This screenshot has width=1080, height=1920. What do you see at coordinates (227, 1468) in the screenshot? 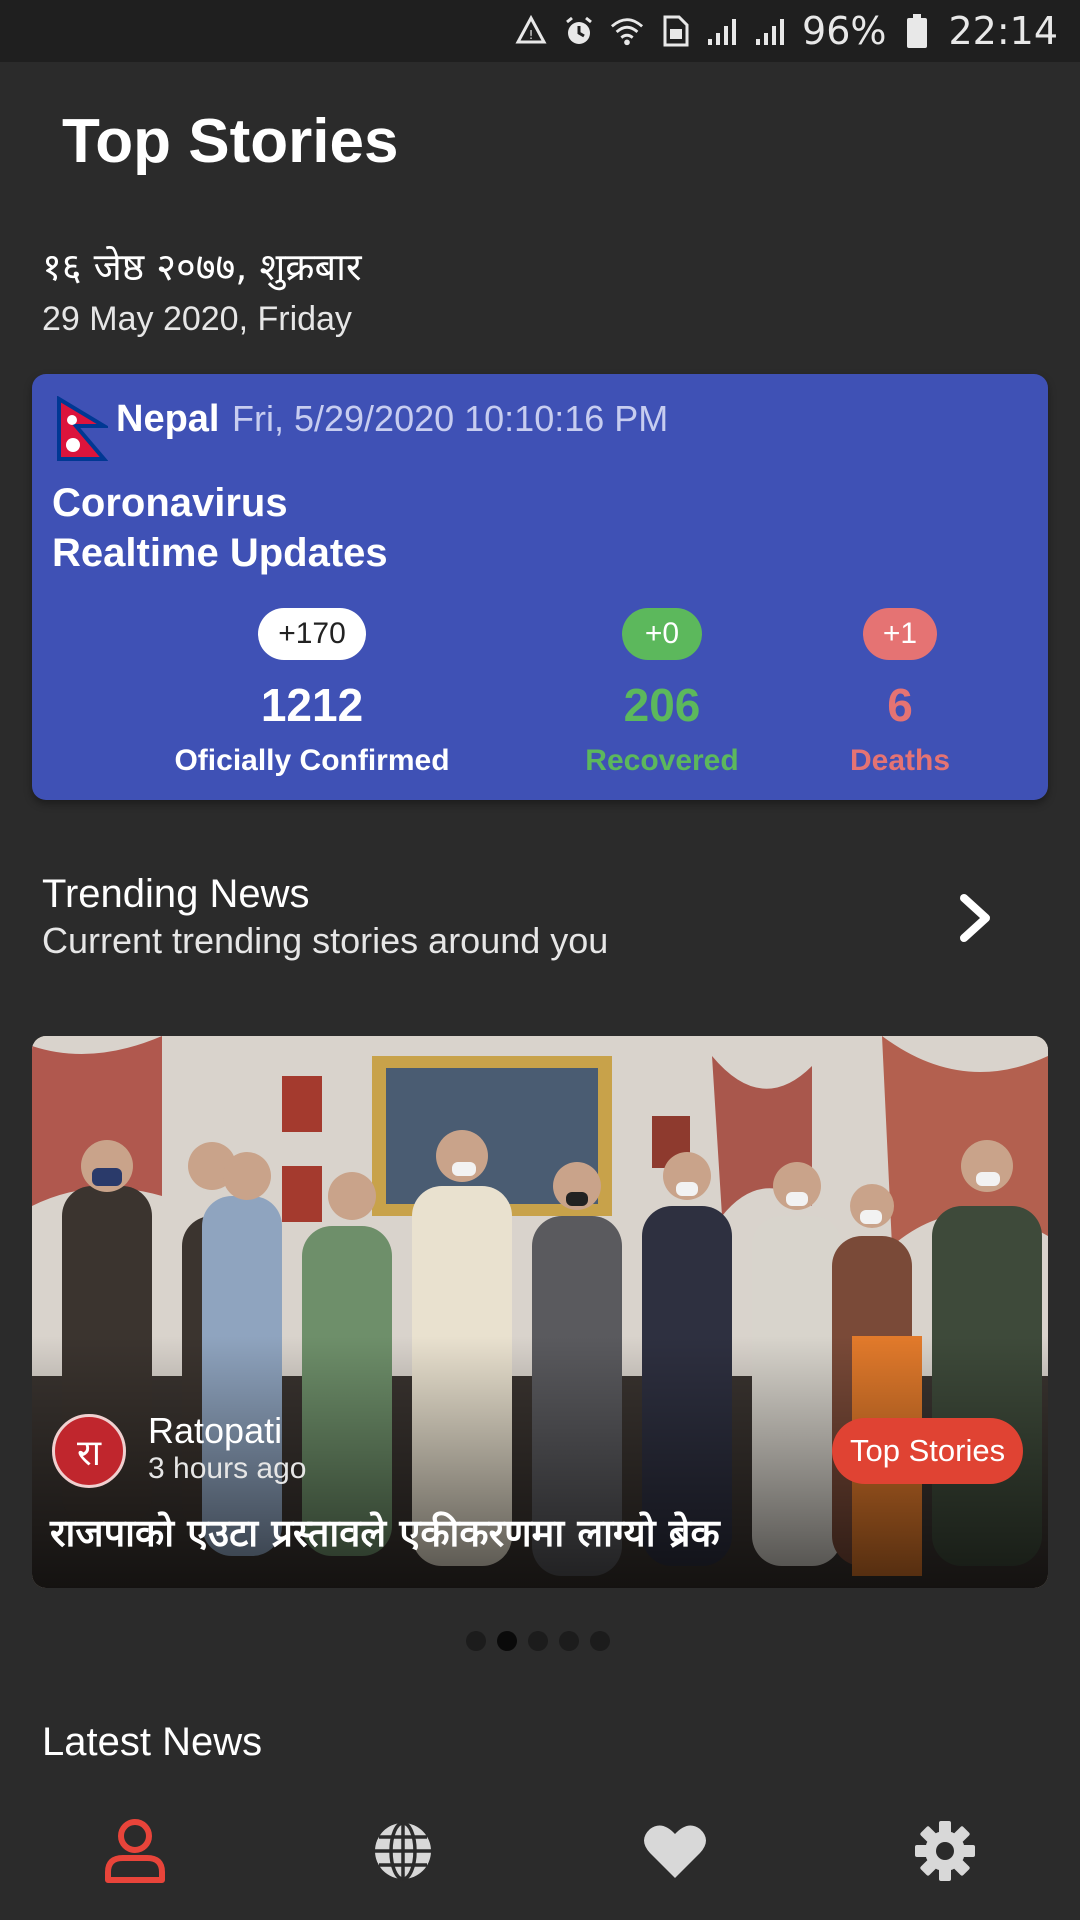
I see `story-time: 3 hours ago` at bounding box center [227, 1468].